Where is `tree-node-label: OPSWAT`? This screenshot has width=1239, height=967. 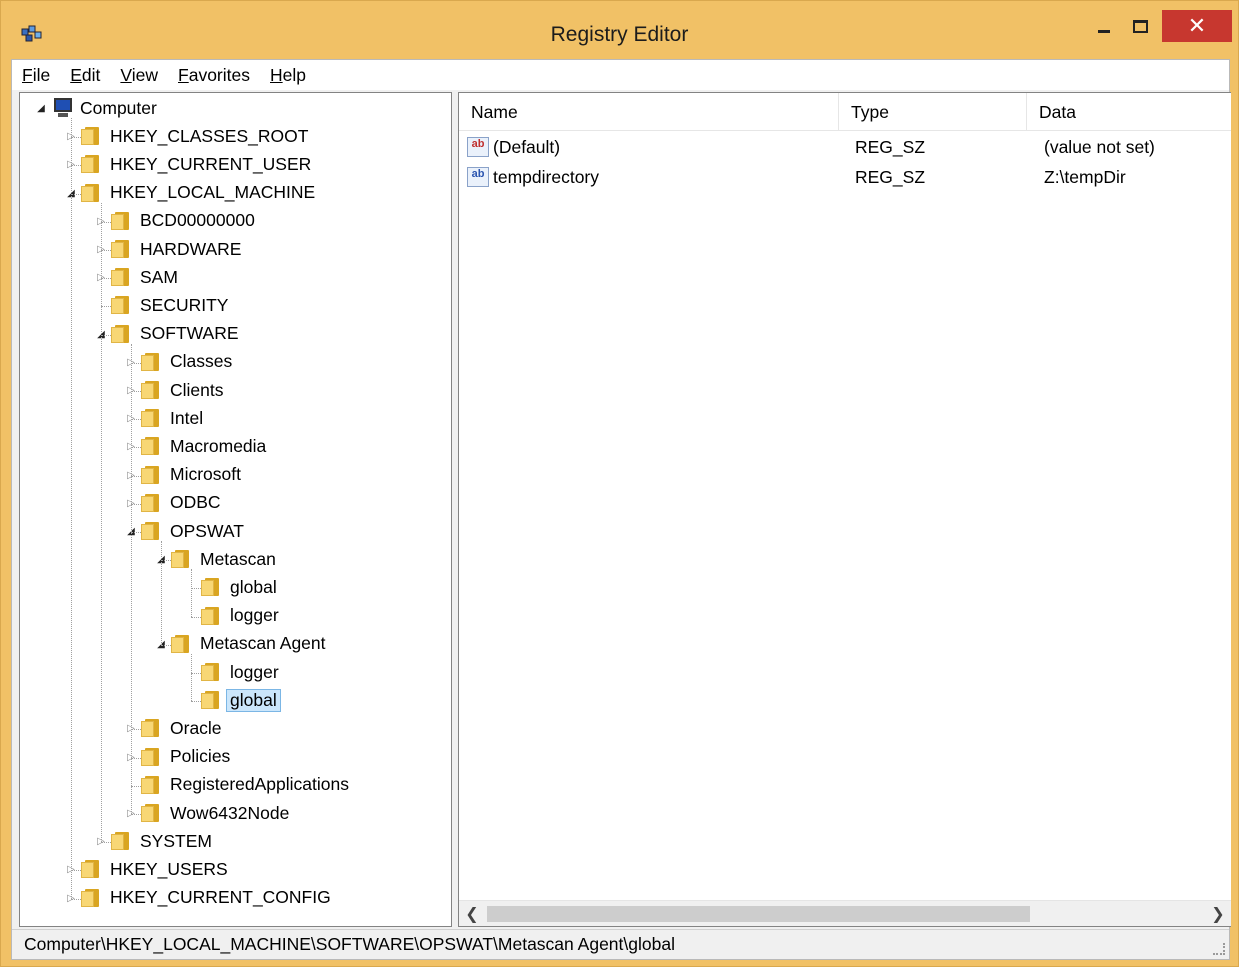 tree-node-label: OPSWAT is located at coordinates (207, 530).